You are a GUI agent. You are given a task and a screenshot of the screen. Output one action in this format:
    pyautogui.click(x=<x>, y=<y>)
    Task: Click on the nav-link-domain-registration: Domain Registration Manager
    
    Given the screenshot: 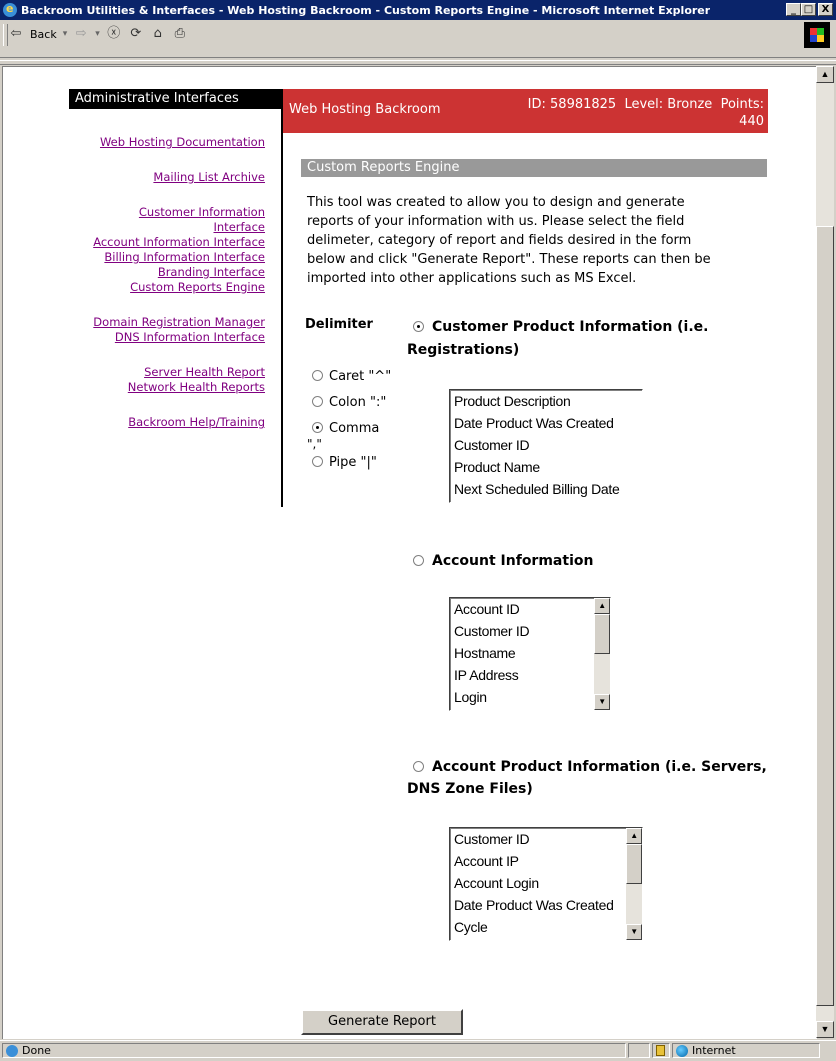 What is the action you would take?
    pyautogui.click(x=179, y=322)
    